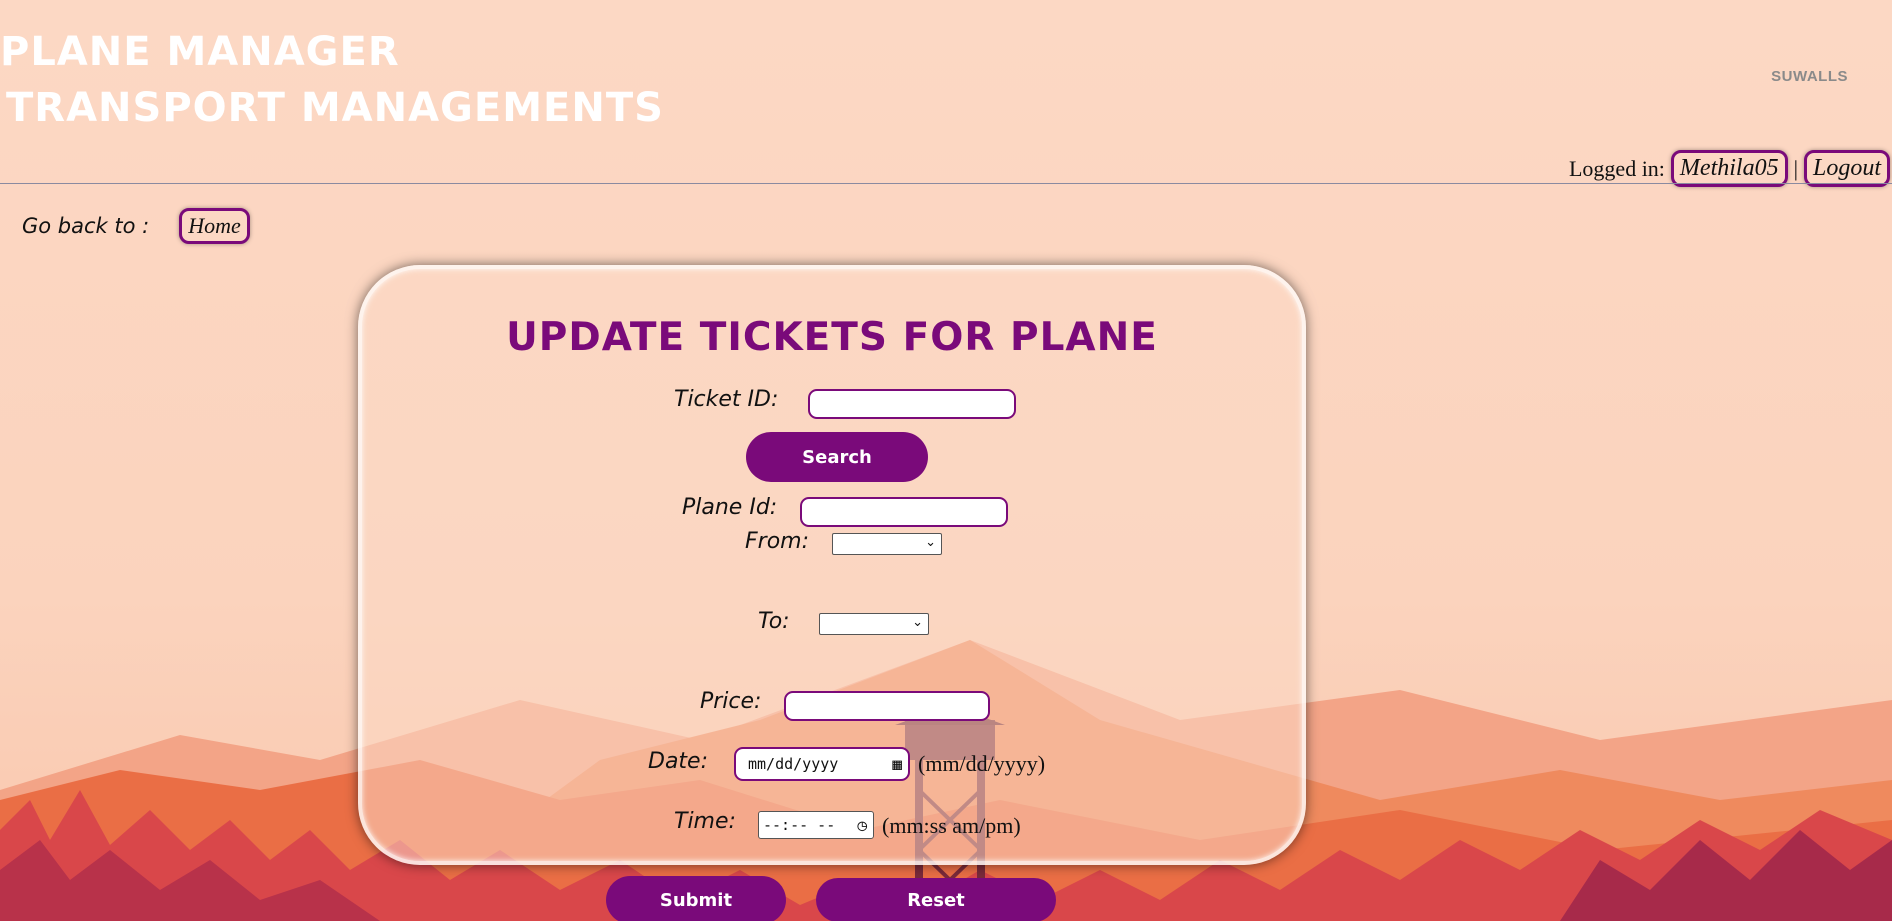 This screenshot has width=1892, height=921. I want to click on username-link: Methila05, so click(1729, 168).